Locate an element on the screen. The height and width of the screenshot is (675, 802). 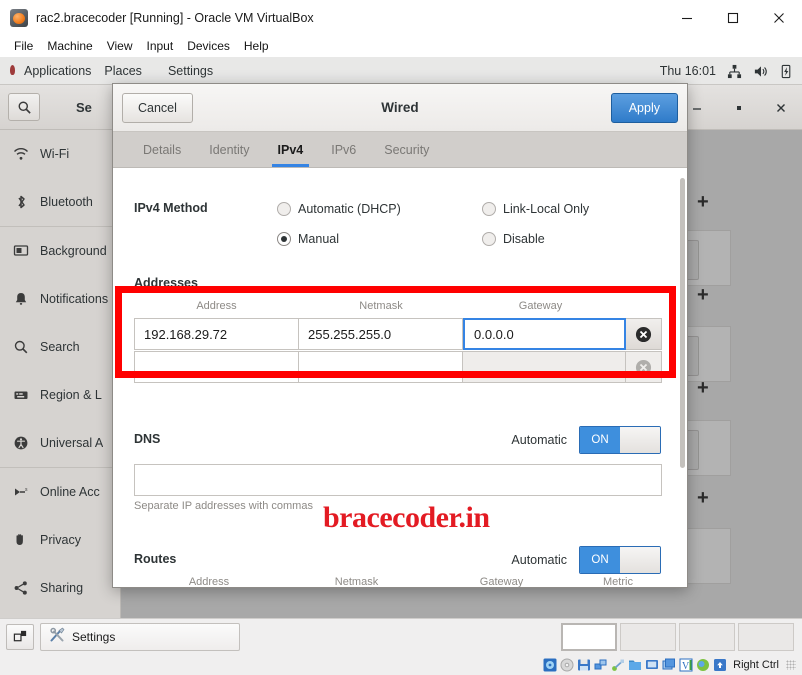
sidebar-item-notifications: Notifications is located at coordinates (60, 299).